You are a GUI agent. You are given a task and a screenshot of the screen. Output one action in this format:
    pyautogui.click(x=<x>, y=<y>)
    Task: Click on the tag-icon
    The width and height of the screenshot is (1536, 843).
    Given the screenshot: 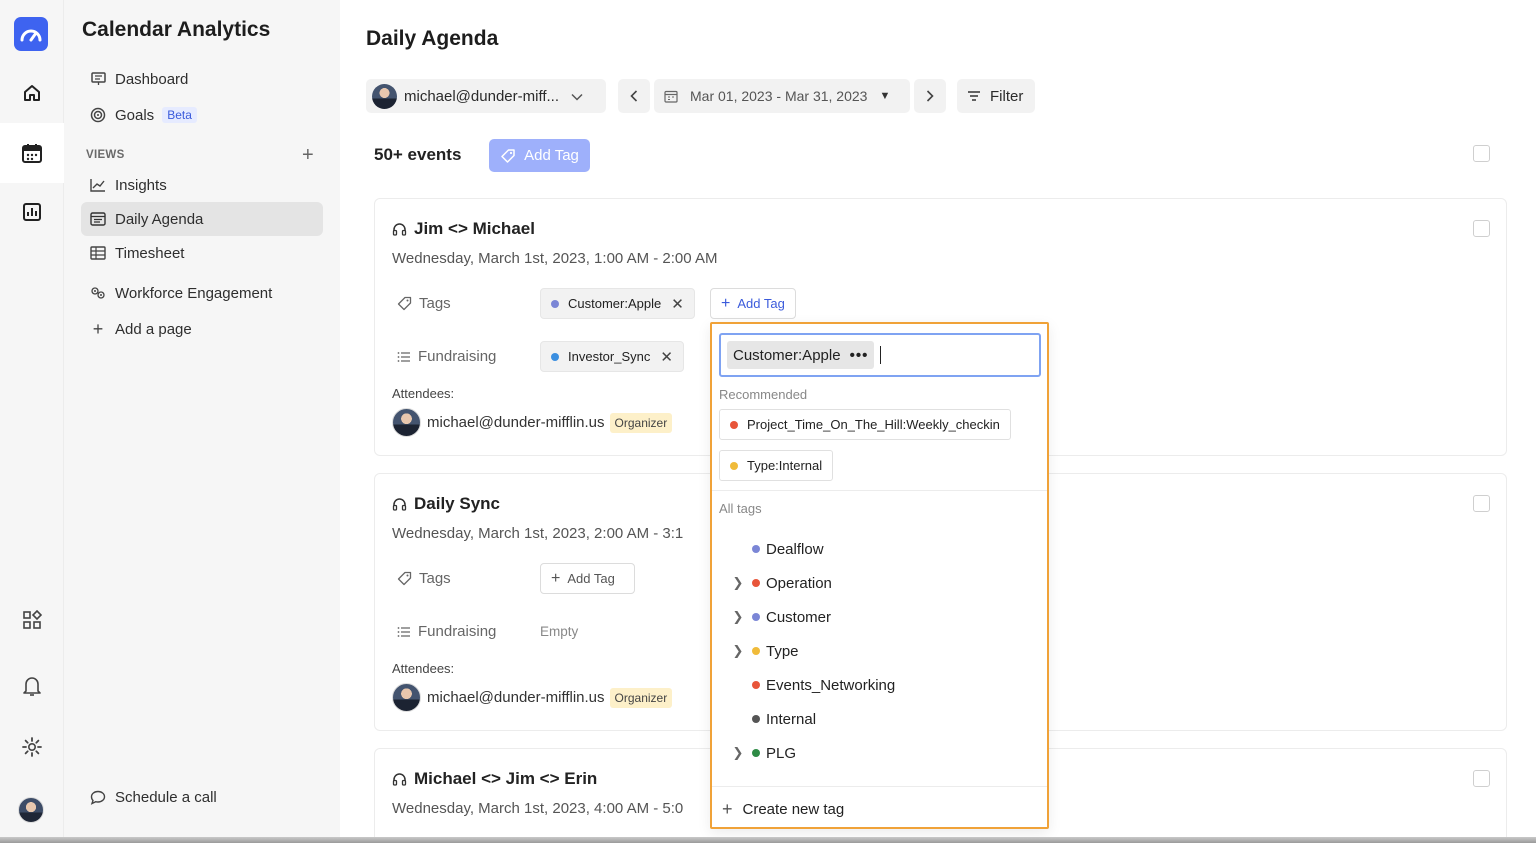 What is the action you would take?
    pyautogui.click(x=508, y=156)
    